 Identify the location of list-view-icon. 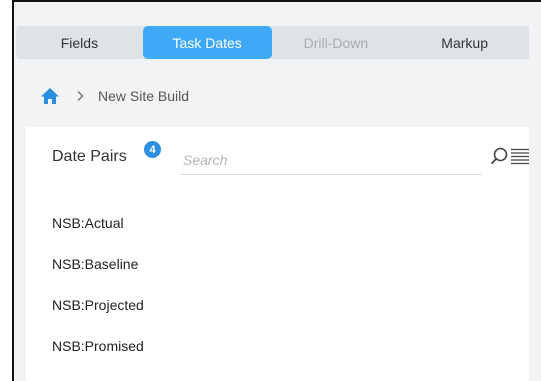
(520, 156).